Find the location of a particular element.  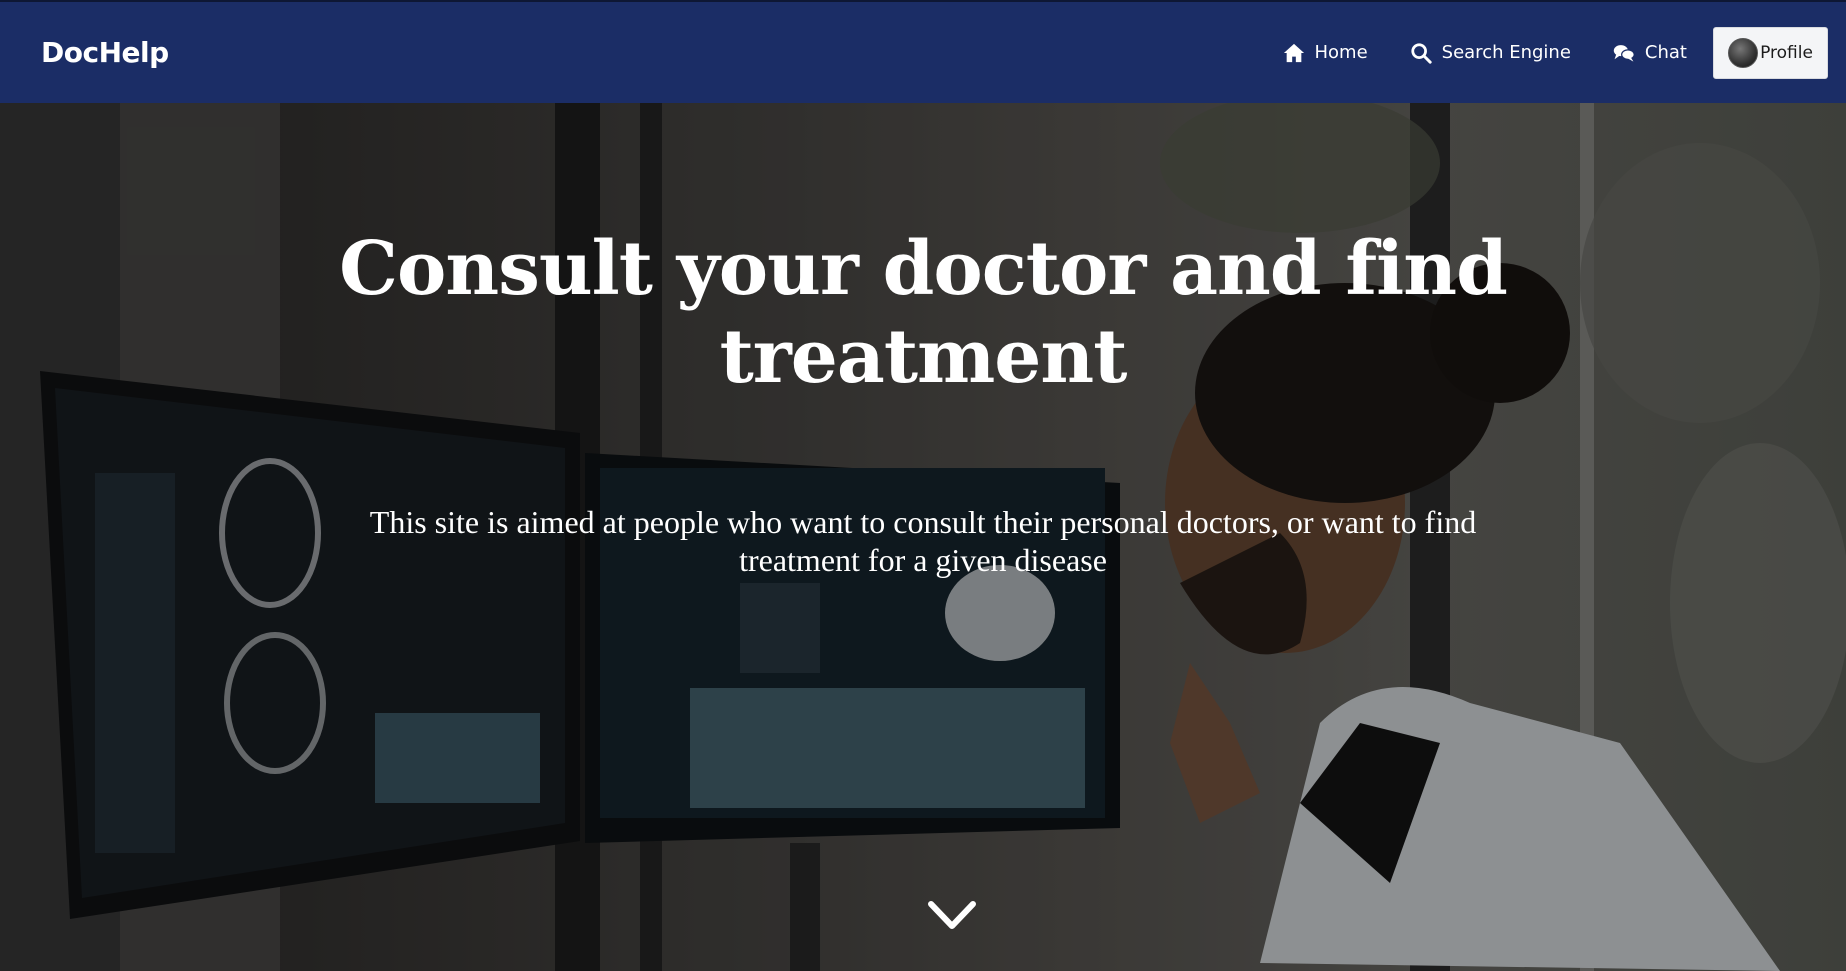

nav-home-label: Home is located at coordinates (1341, 52).